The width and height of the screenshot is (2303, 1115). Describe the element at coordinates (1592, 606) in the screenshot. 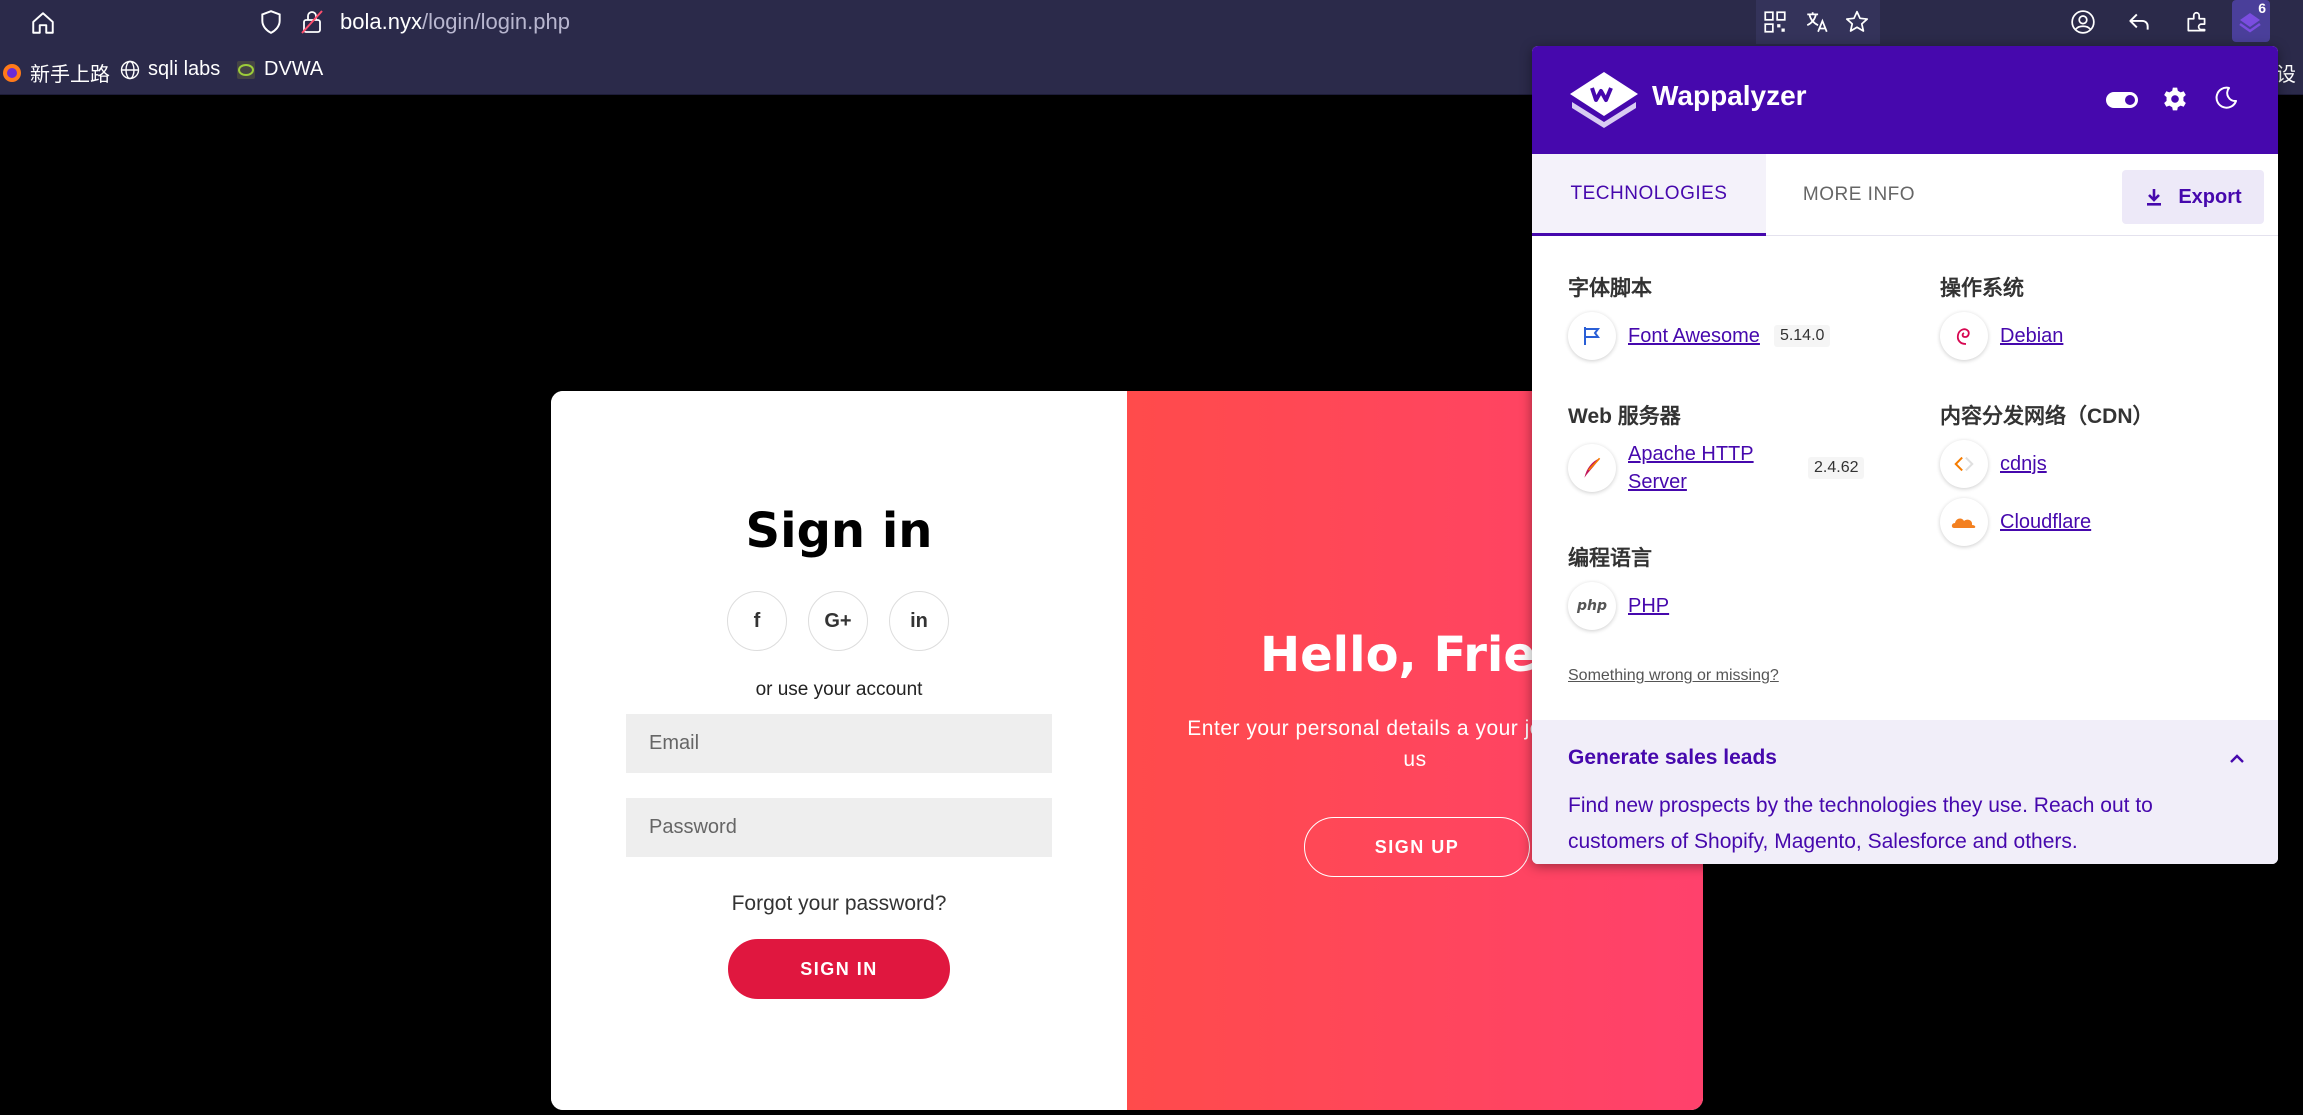

I see `php-icon: php` at that location.